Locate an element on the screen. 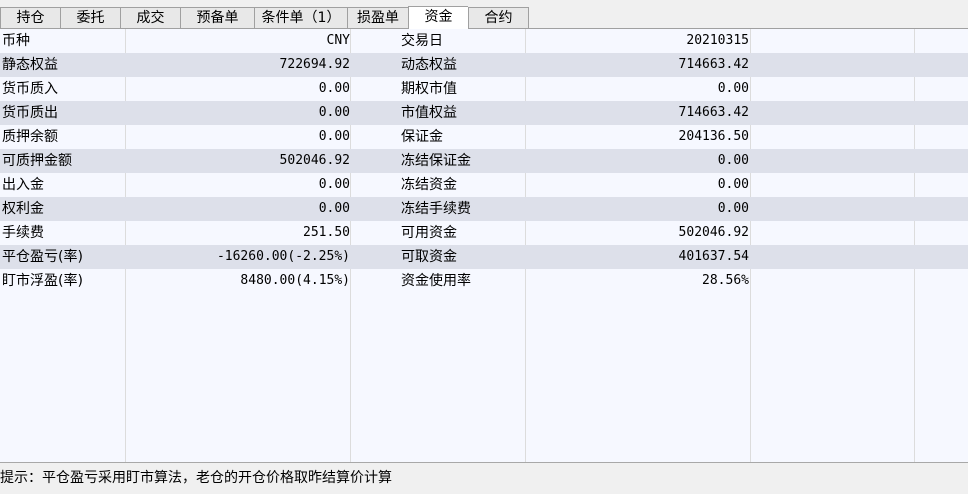  floating-profit-label: 盯市浮盈(率) is located at coordinates (42, 281).